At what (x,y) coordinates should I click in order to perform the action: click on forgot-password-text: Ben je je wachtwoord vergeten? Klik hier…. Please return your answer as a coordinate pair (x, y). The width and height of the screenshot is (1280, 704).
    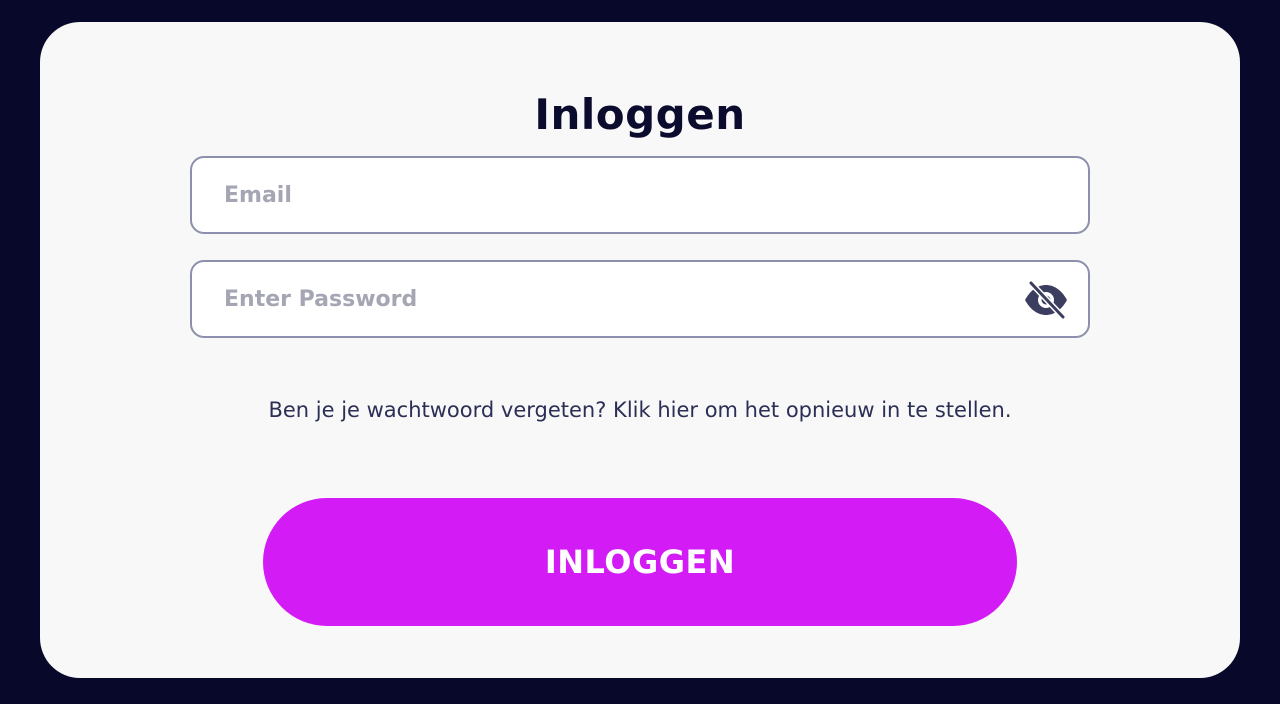
    Looking at the image, I should click on (640, 410).